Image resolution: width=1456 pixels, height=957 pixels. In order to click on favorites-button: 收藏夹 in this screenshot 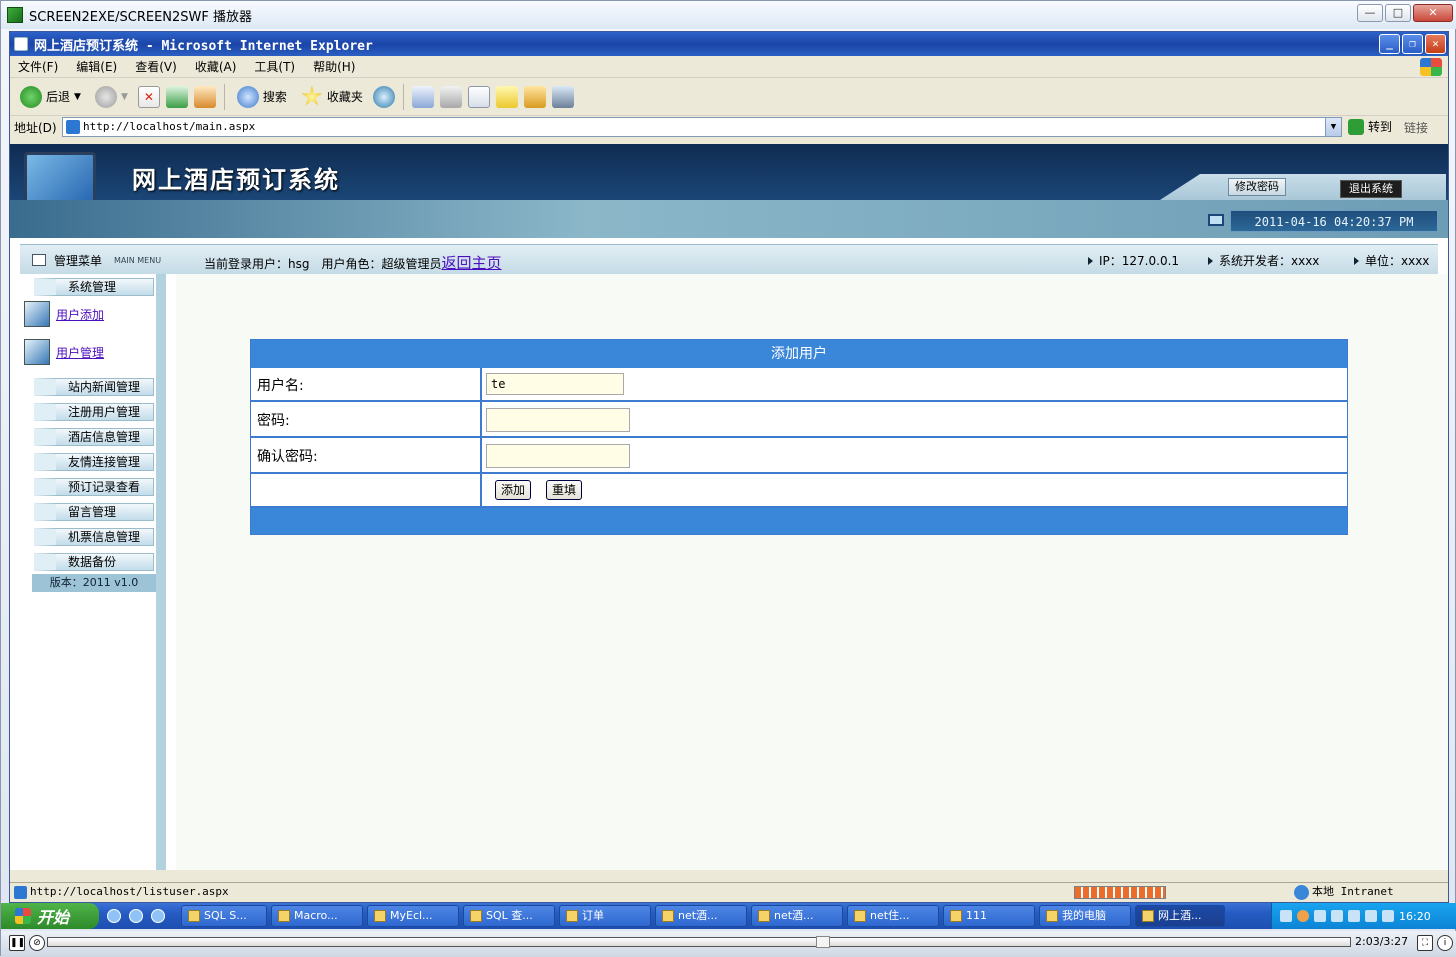, I will do `click(332, 97)`.